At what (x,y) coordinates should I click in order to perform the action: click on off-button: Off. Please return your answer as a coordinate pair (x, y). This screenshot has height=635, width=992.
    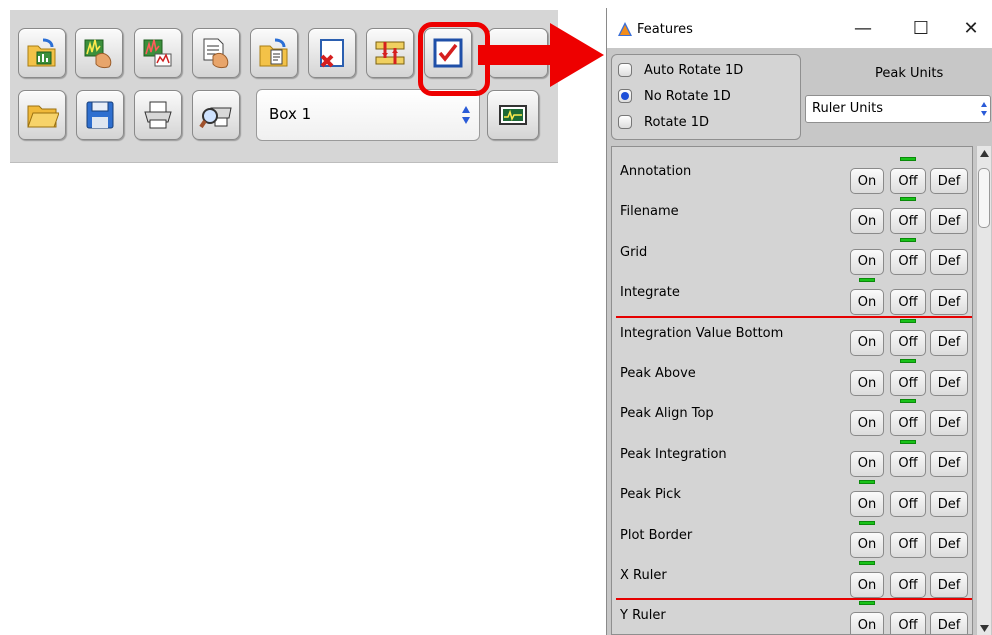
    Looking at the image, I should click on (908, 623).